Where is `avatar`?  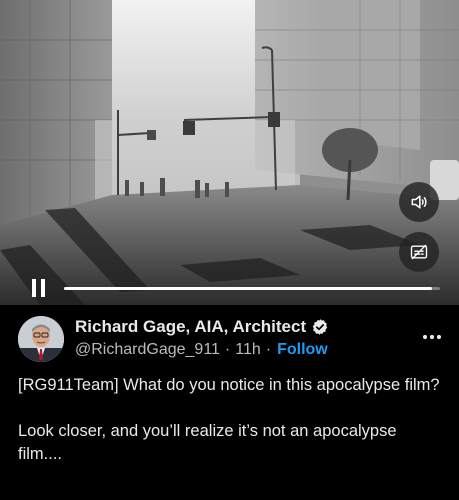
avatar is located at coordinates (41, 339).